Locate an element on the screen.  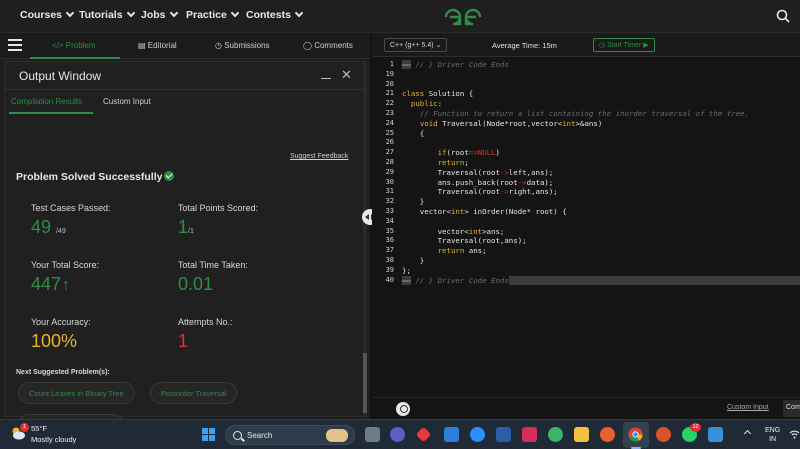
code-line: { is located at coordinates (413, 133).